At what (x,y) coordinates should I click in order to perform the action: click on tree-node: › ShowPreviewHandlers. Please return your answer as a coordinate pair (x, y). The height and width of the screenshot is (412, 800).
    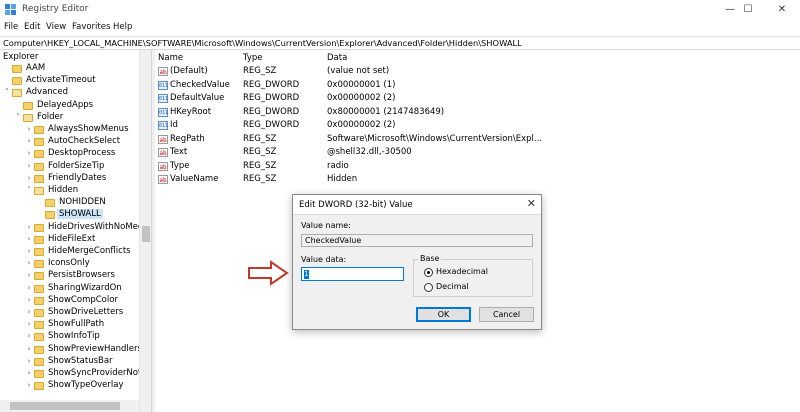
    Looking at the image, I should click on (71, 350).